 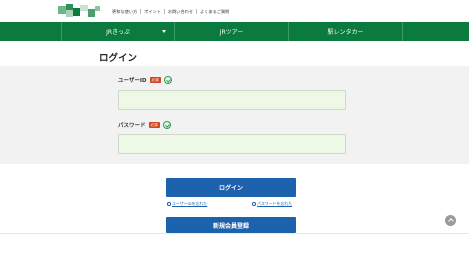 I want to click on utility-link-points: ポイント, so click(x=152, y=11).